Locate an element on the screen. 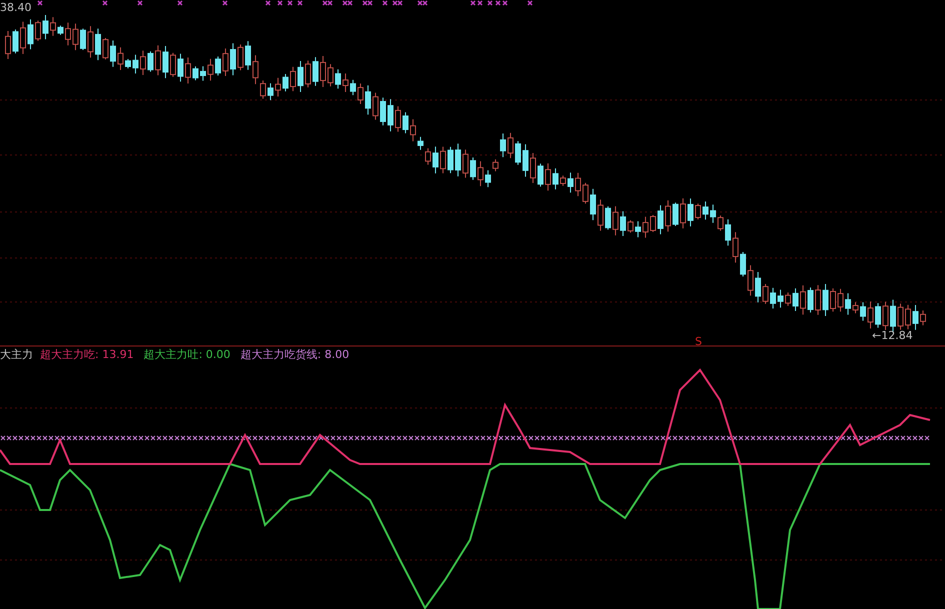 This screenshot has height=609, width=945. low-price-label: ←12.84 is located at coordinates (892, 335).